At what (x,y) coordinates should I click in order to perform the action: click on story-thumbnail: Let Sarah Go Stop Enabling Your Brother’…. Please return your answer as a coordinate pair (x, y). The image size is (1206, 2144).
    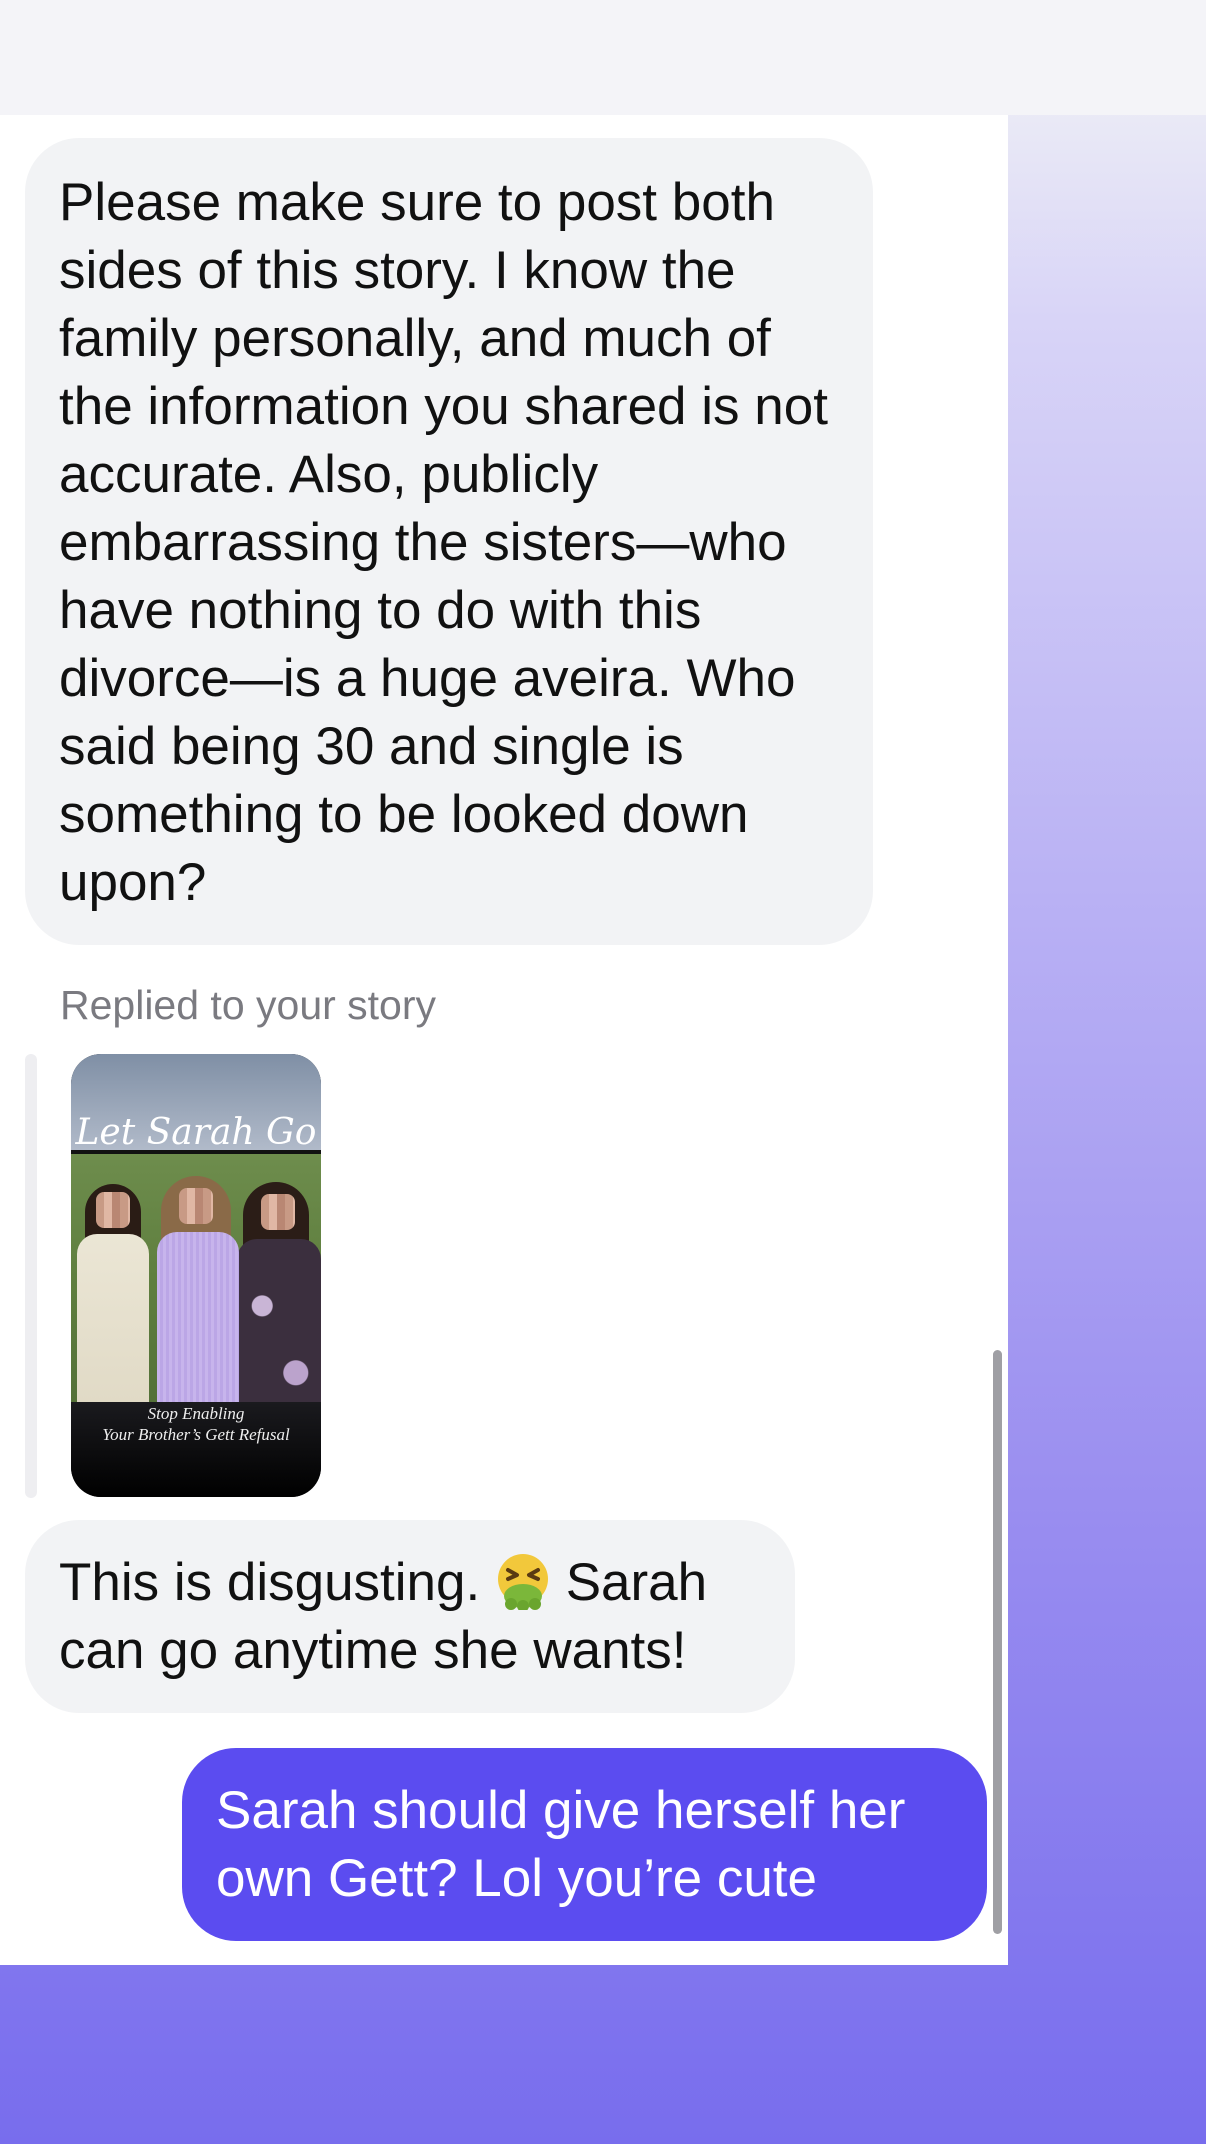
    Looking at the image, I should click on (196, 1275).